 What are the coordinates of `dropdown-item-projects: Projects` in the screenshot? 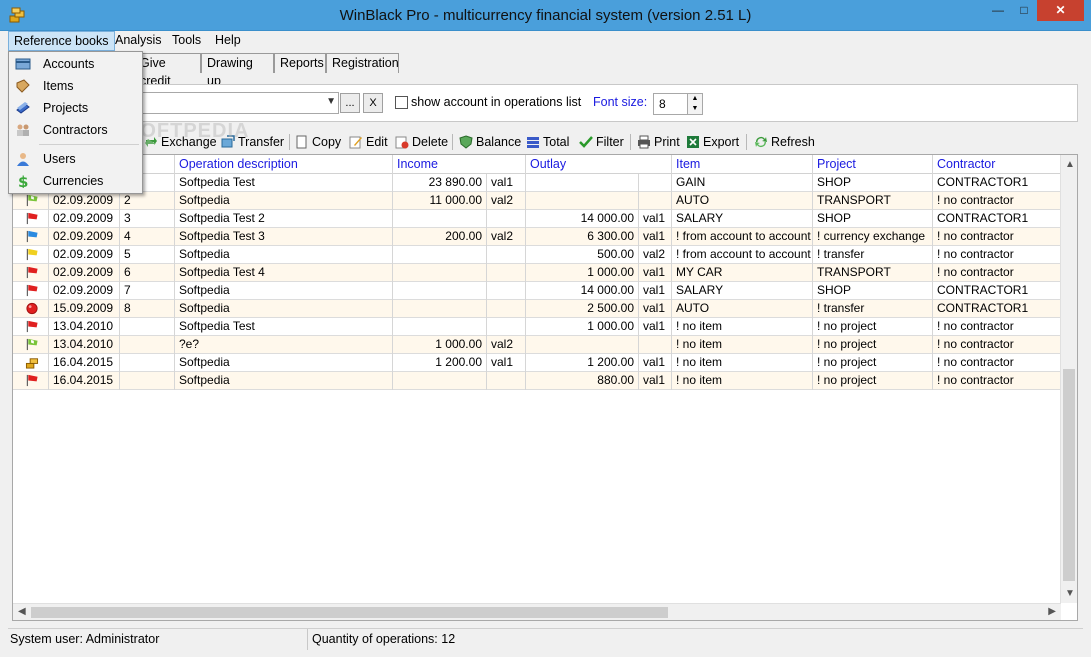 It's located at (75, 108).